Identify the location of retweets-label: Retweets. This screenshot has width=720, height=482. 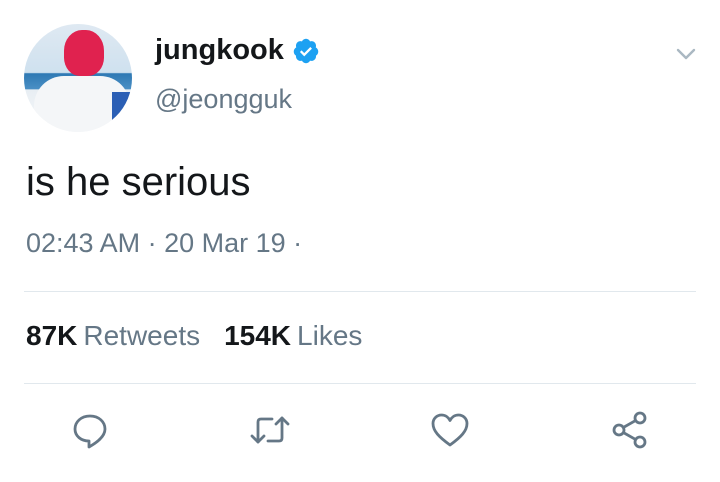
(142, 335).